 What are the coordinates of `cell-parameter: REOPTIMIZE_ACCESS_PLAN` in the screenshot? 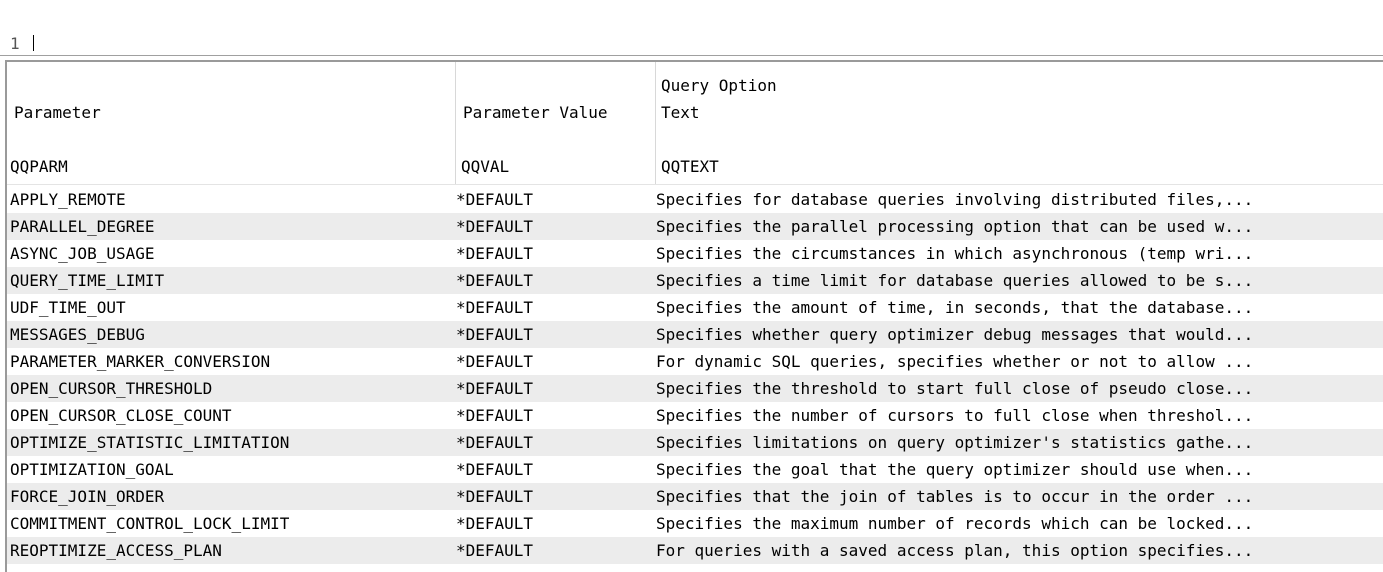 It's located at (230, 551).